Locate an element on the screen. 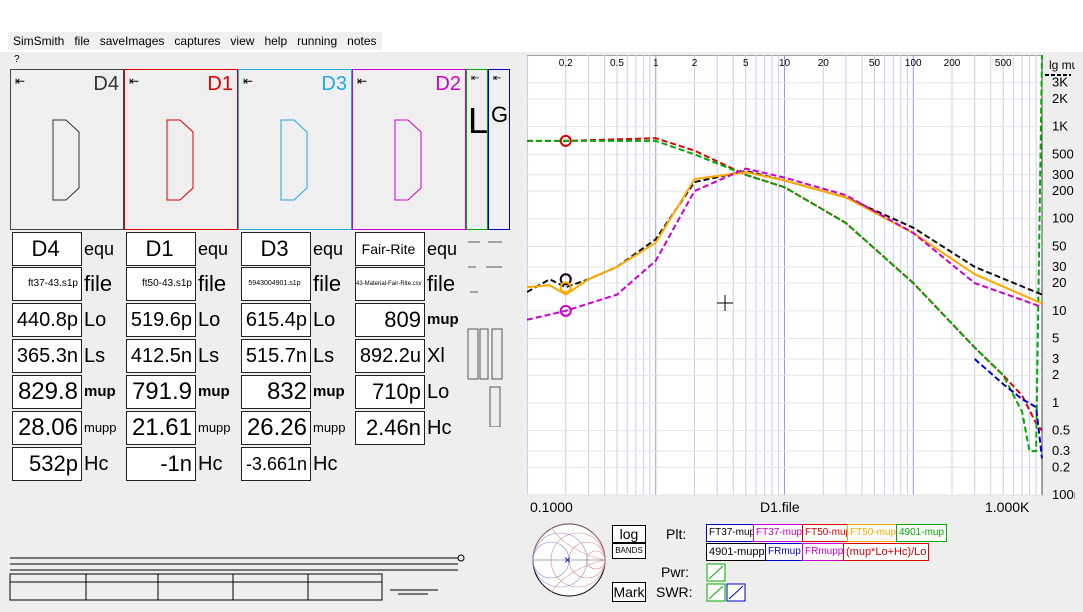 This screenshot has width=1083, height=612. col-d4-label-mup: mup is located at coordinates (100, 391).